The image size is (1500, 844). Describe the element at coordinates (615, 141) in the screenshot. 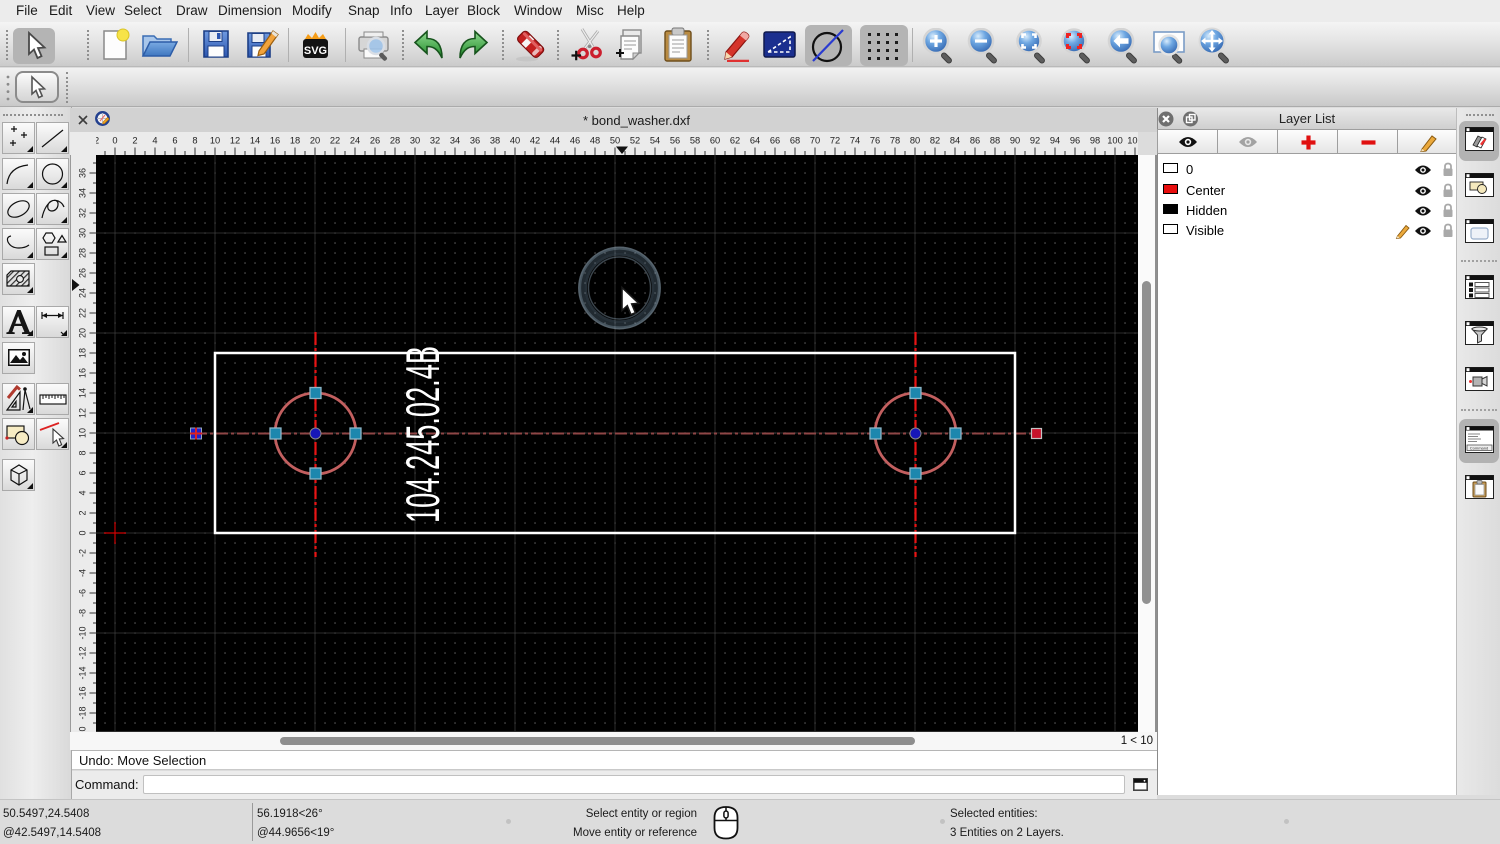

I see `svg-text: 50` at that location.